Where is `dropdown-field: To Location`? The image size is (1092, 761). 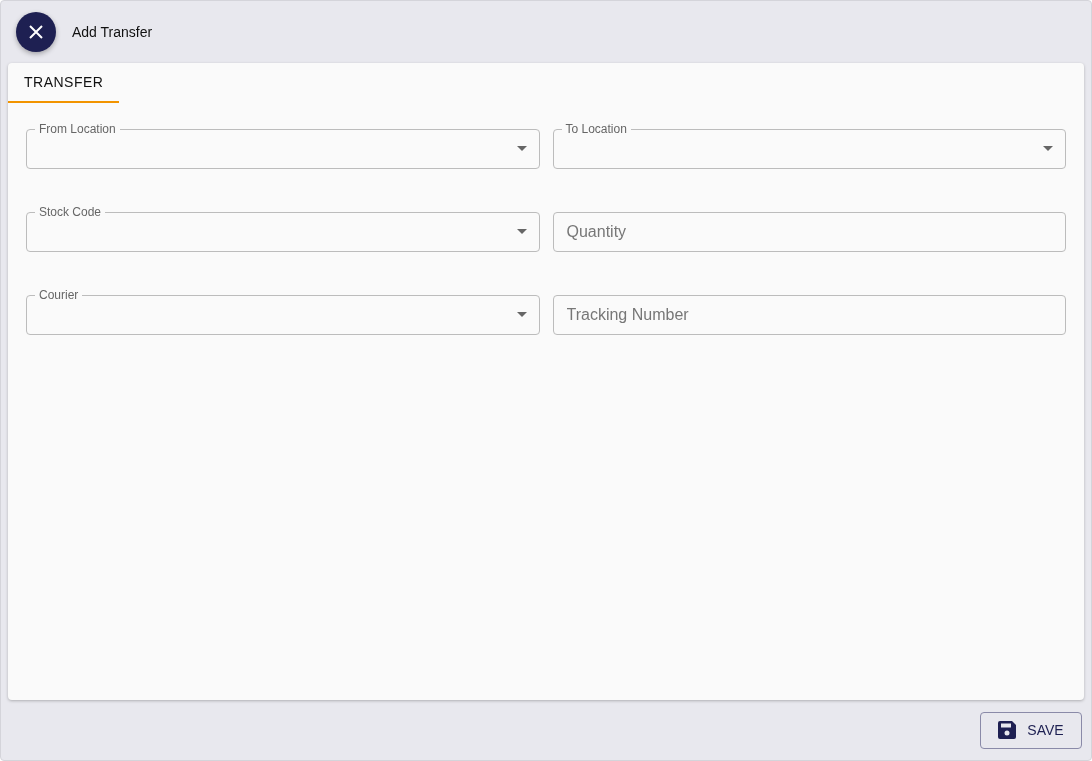 dropdown-field: To Location is located at coordinates (809, 145).